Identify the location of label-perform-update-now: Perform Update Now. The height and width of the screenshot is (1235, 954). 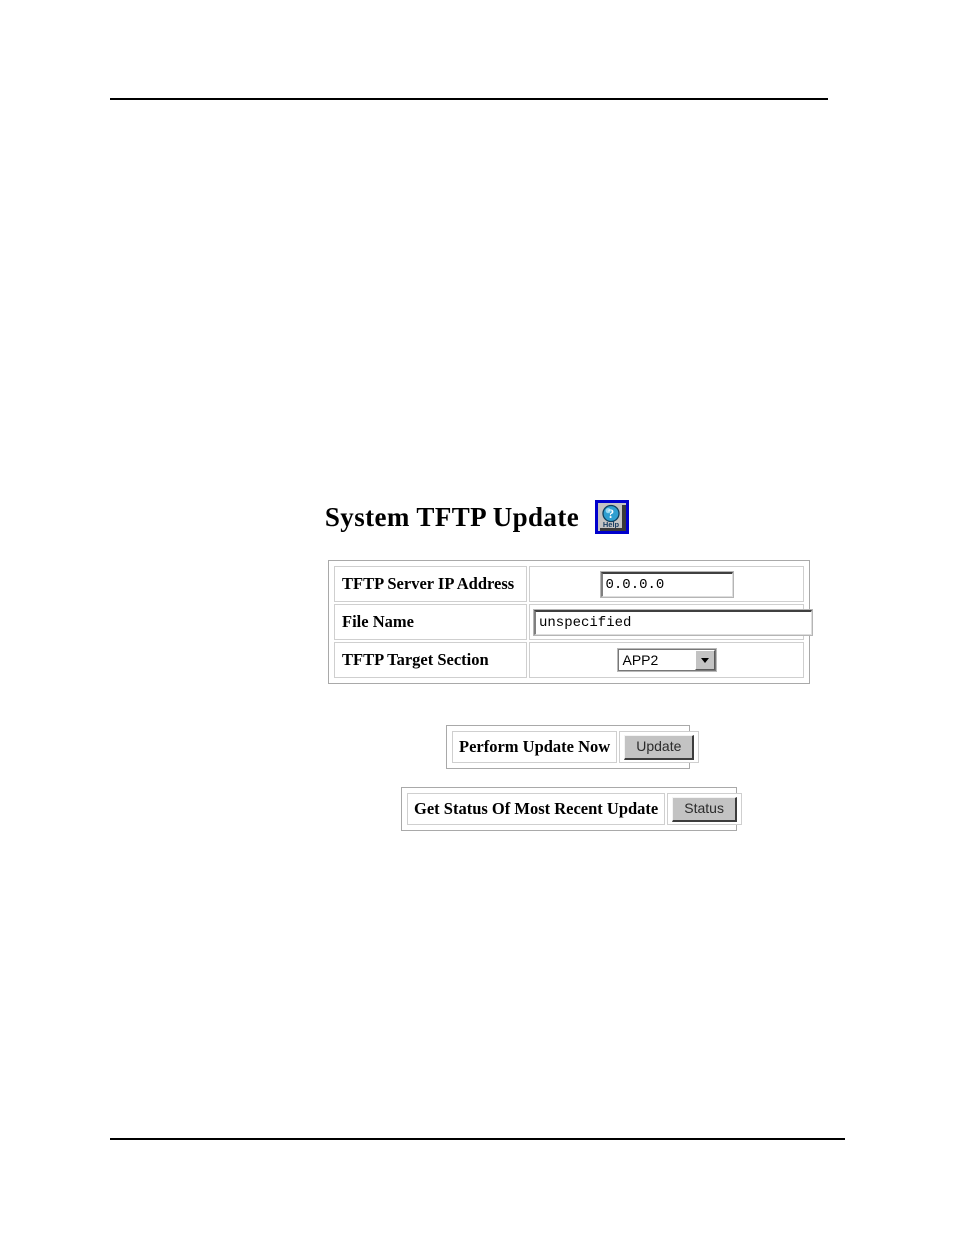
(535, 747).